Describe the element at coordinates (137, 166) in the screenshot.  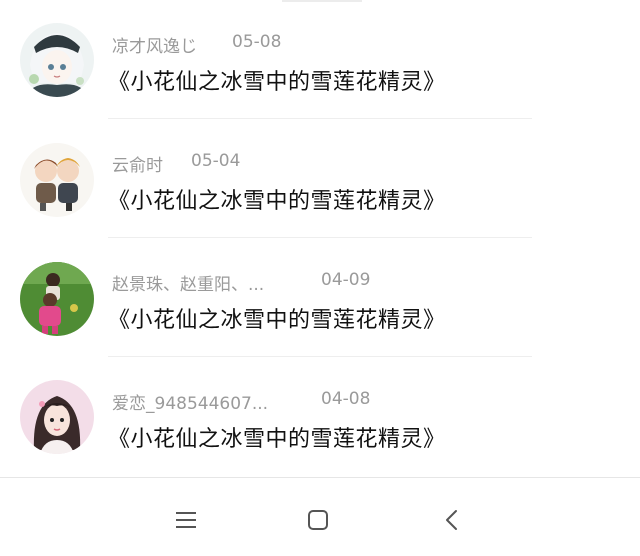
I see `sender-name: 云俞时` at that location.